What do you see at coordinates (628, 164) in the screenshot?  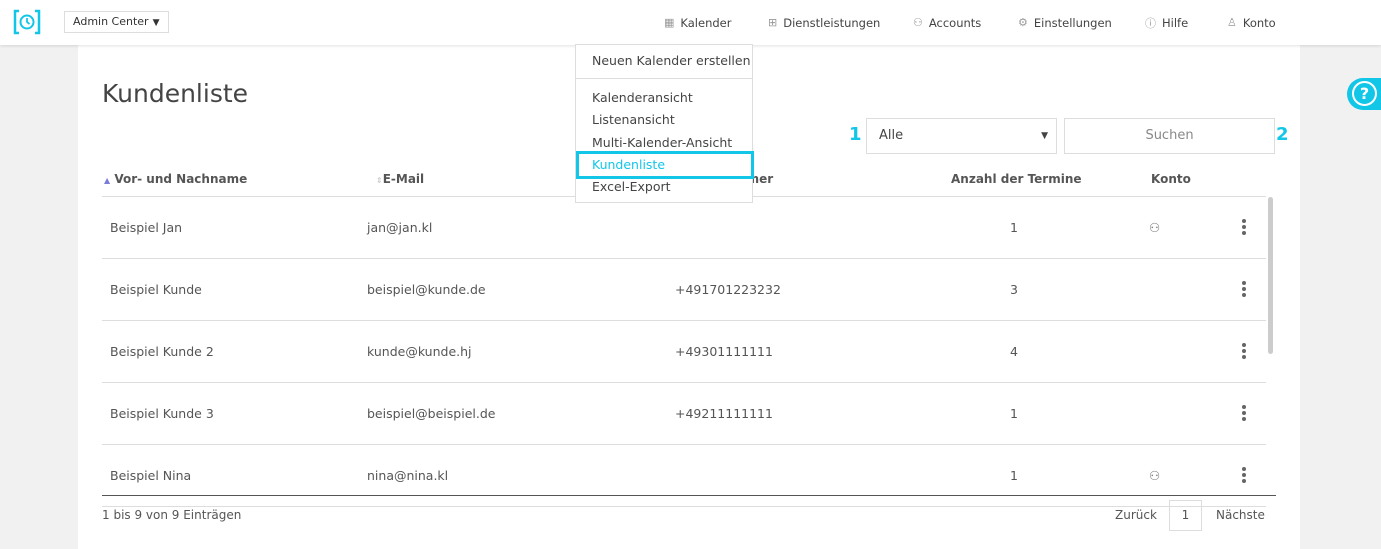 I see `menu-item-kundenliste: Kundenliste` at bounding box center [628, 164].